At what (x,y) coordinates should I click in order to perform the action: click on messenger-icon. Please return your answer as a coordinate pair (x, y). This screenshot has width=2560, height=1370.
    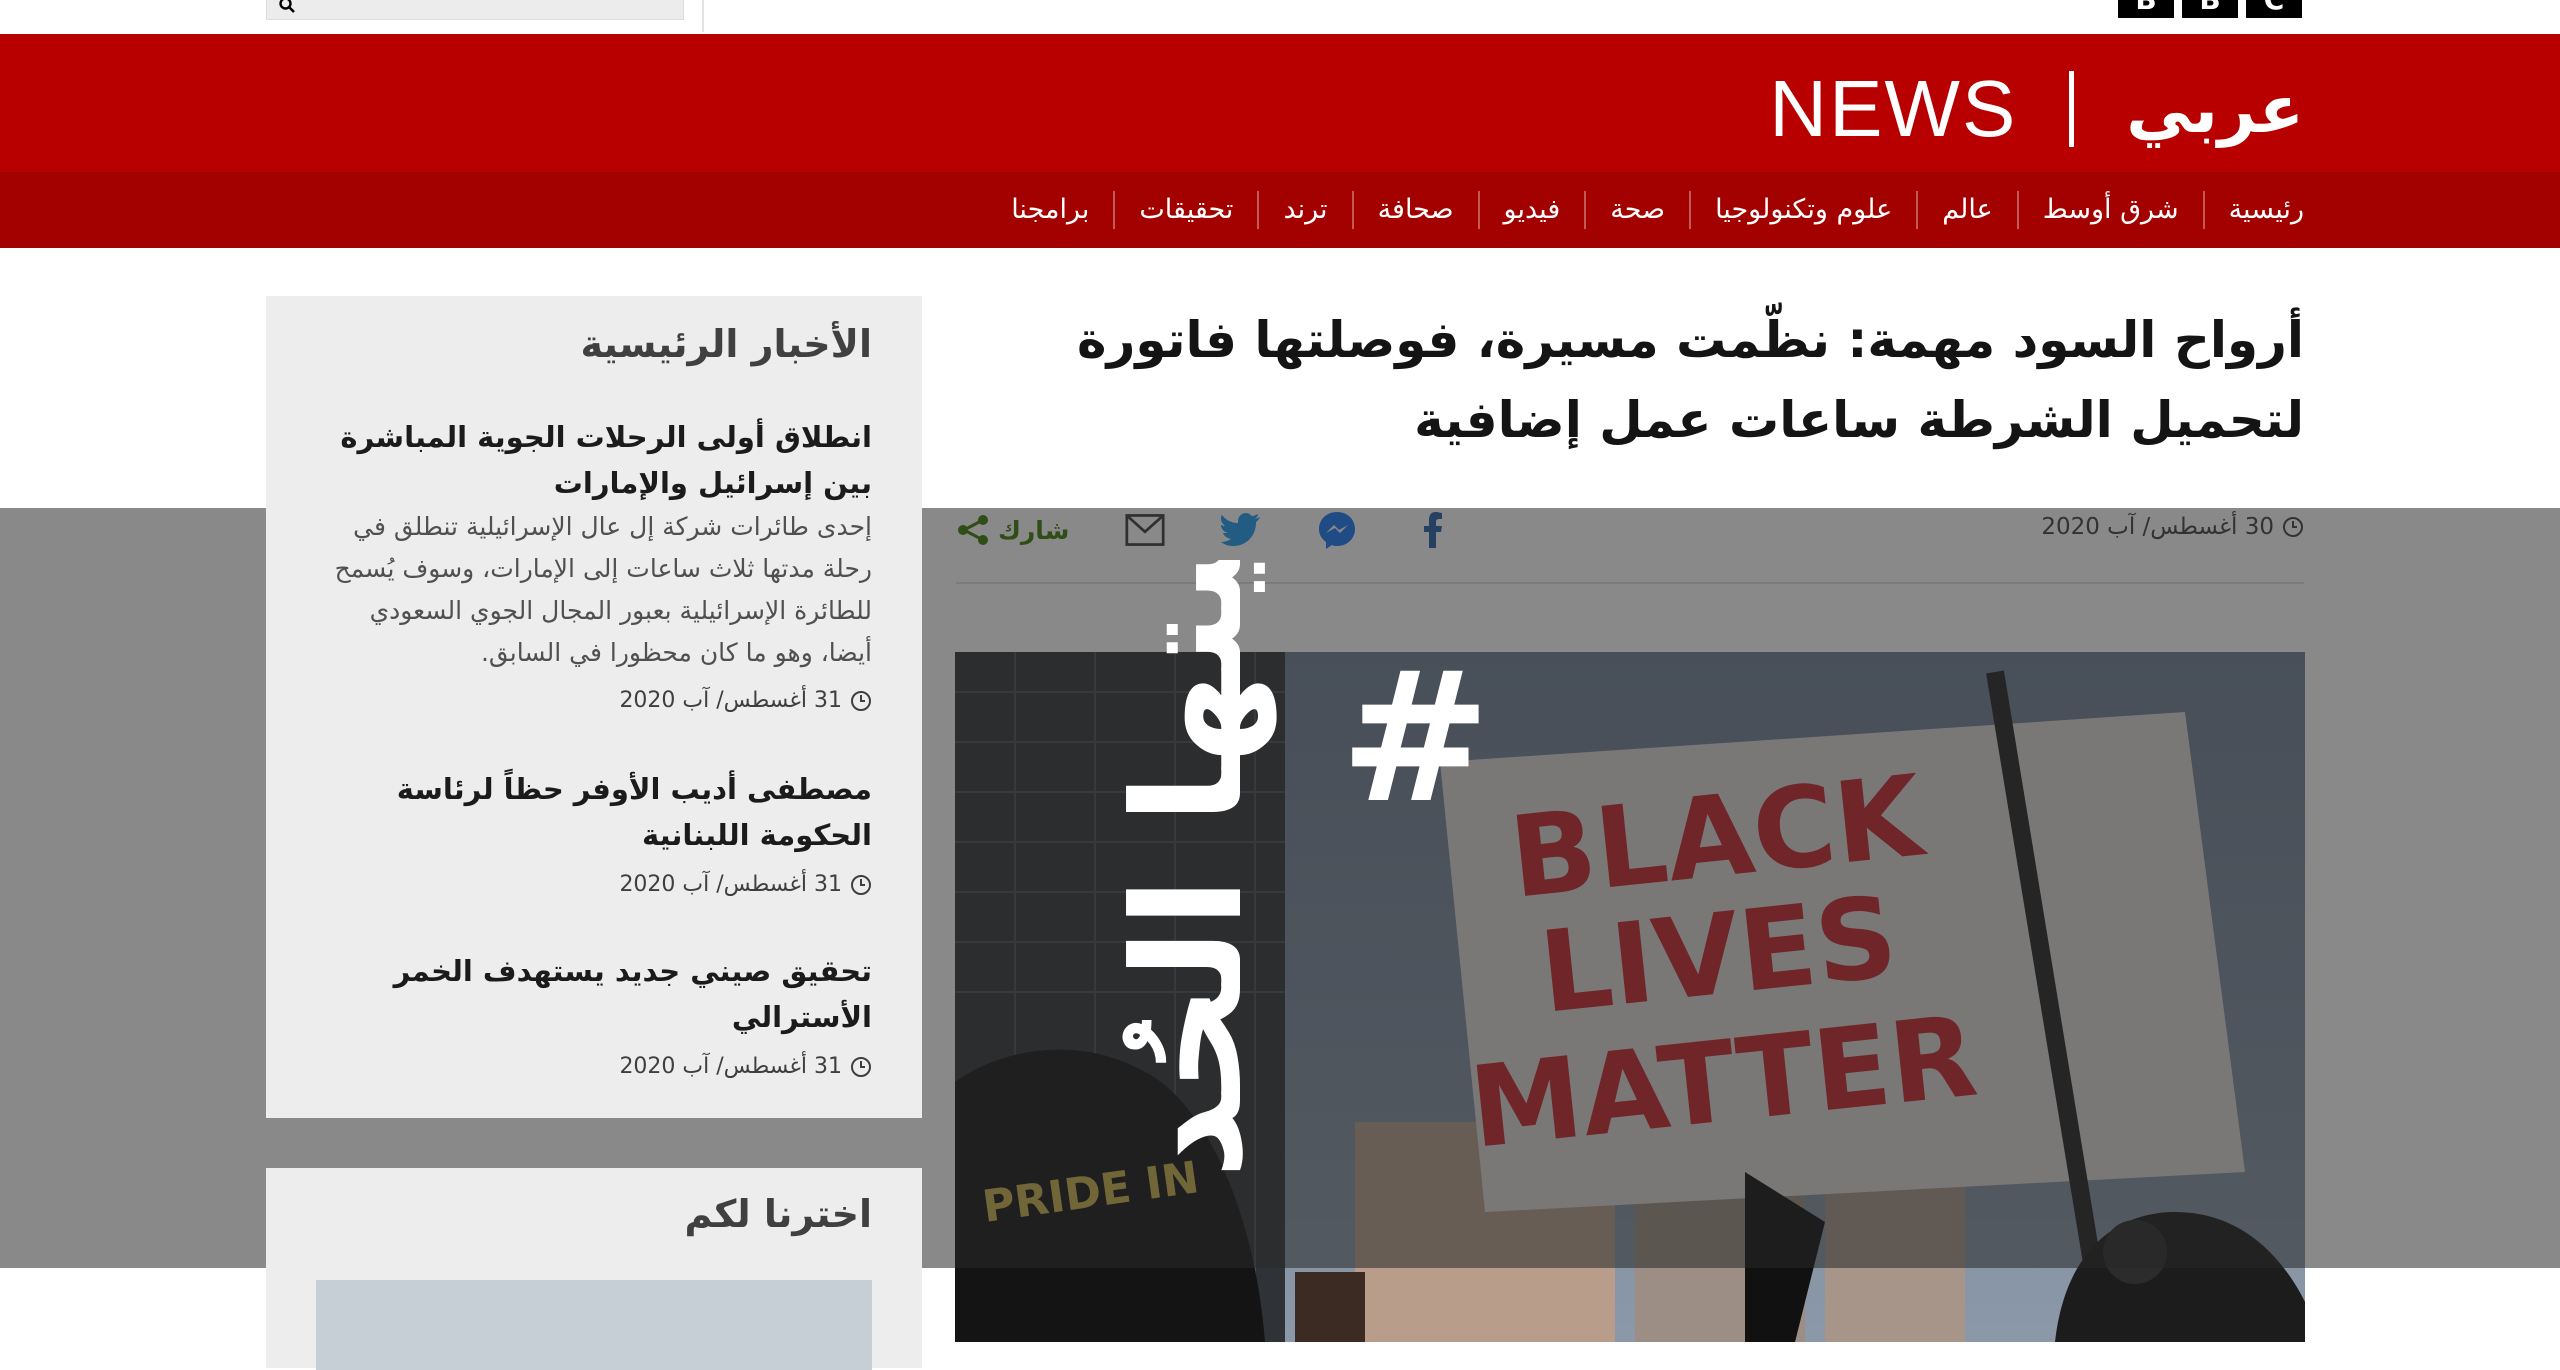
    Looking at the image, I should click on (1337, 530).